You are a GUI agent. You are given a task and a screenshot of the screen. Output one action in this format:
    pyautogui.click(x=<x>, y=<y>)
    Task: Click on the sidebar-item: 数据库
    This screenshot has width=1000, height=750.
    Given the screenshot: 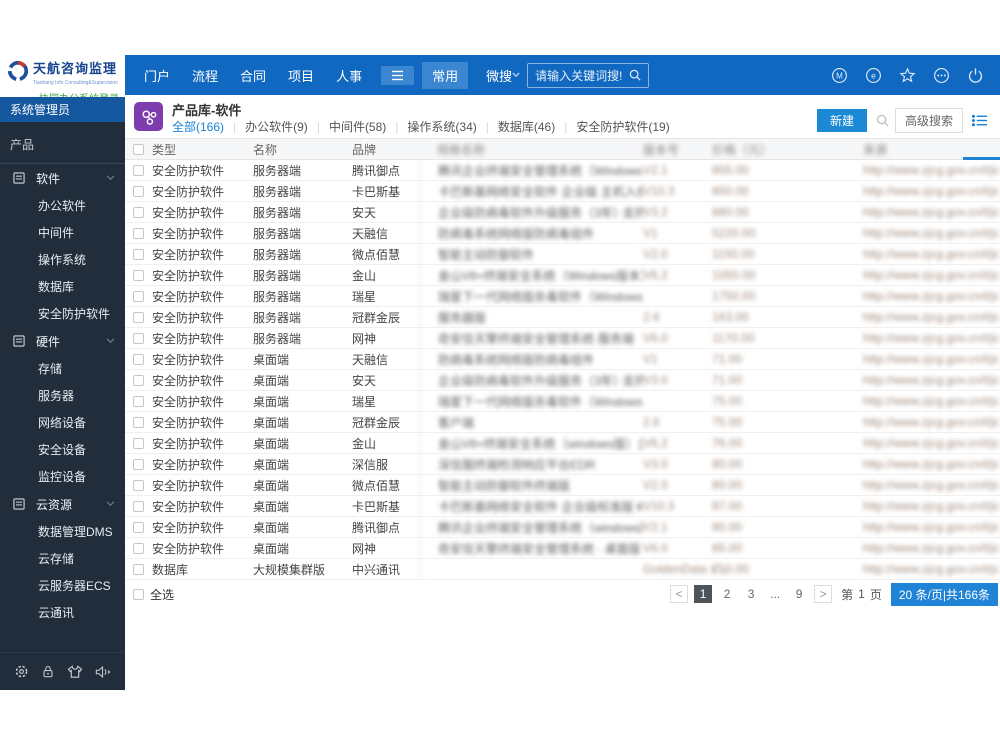 What is the action you would take?
    pyautogui.click(x=62, y=286)
    